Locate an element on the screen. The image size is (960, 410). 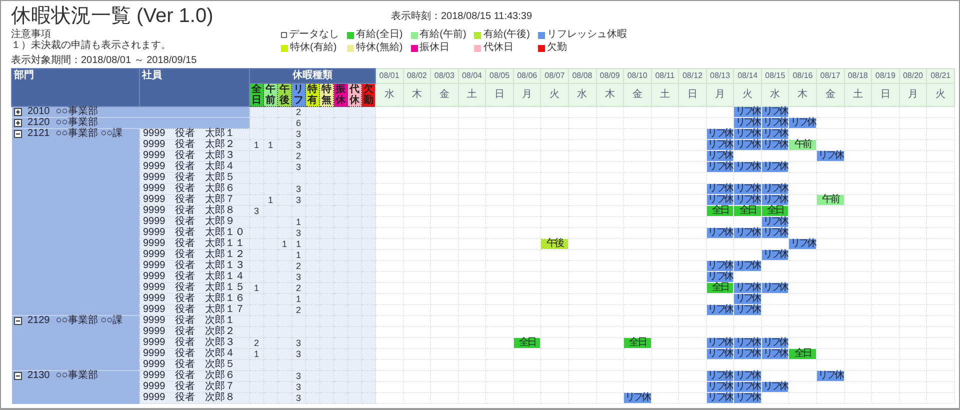
employee-name: 9999 役者 太郎６ is located at coordinates (195, 189).